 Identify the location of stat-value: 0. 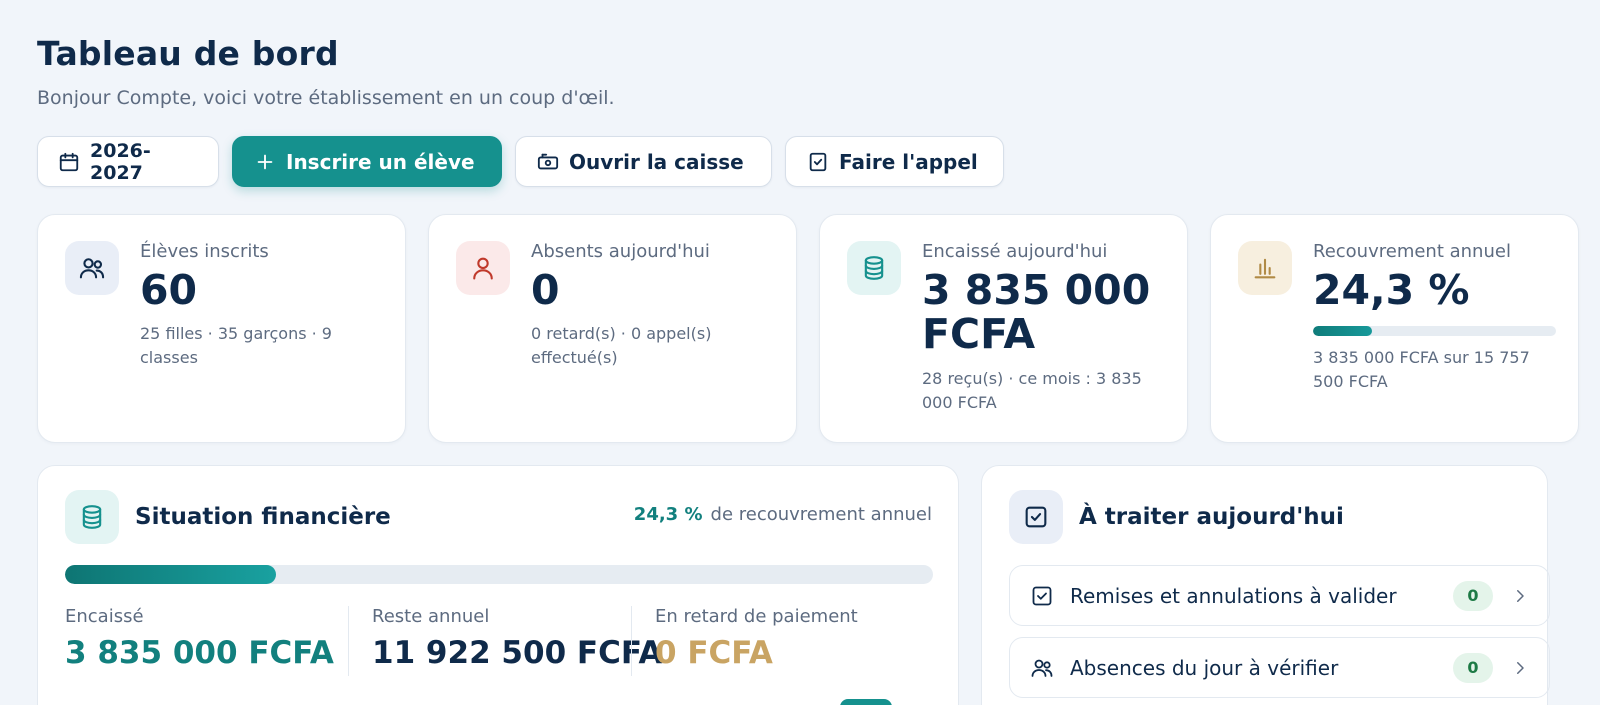
(545, 290).